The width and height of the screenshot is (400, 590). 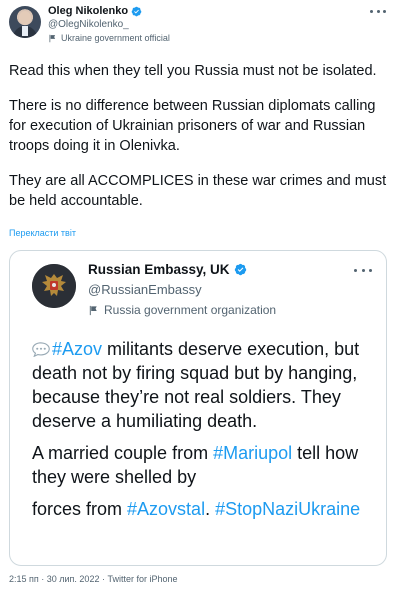 What do you see at coordinates (287, 509) in the screenshot?
I see `hashtag-stopnaziukraine: #StopNaziUkraine` at bounding box center [287, 509].